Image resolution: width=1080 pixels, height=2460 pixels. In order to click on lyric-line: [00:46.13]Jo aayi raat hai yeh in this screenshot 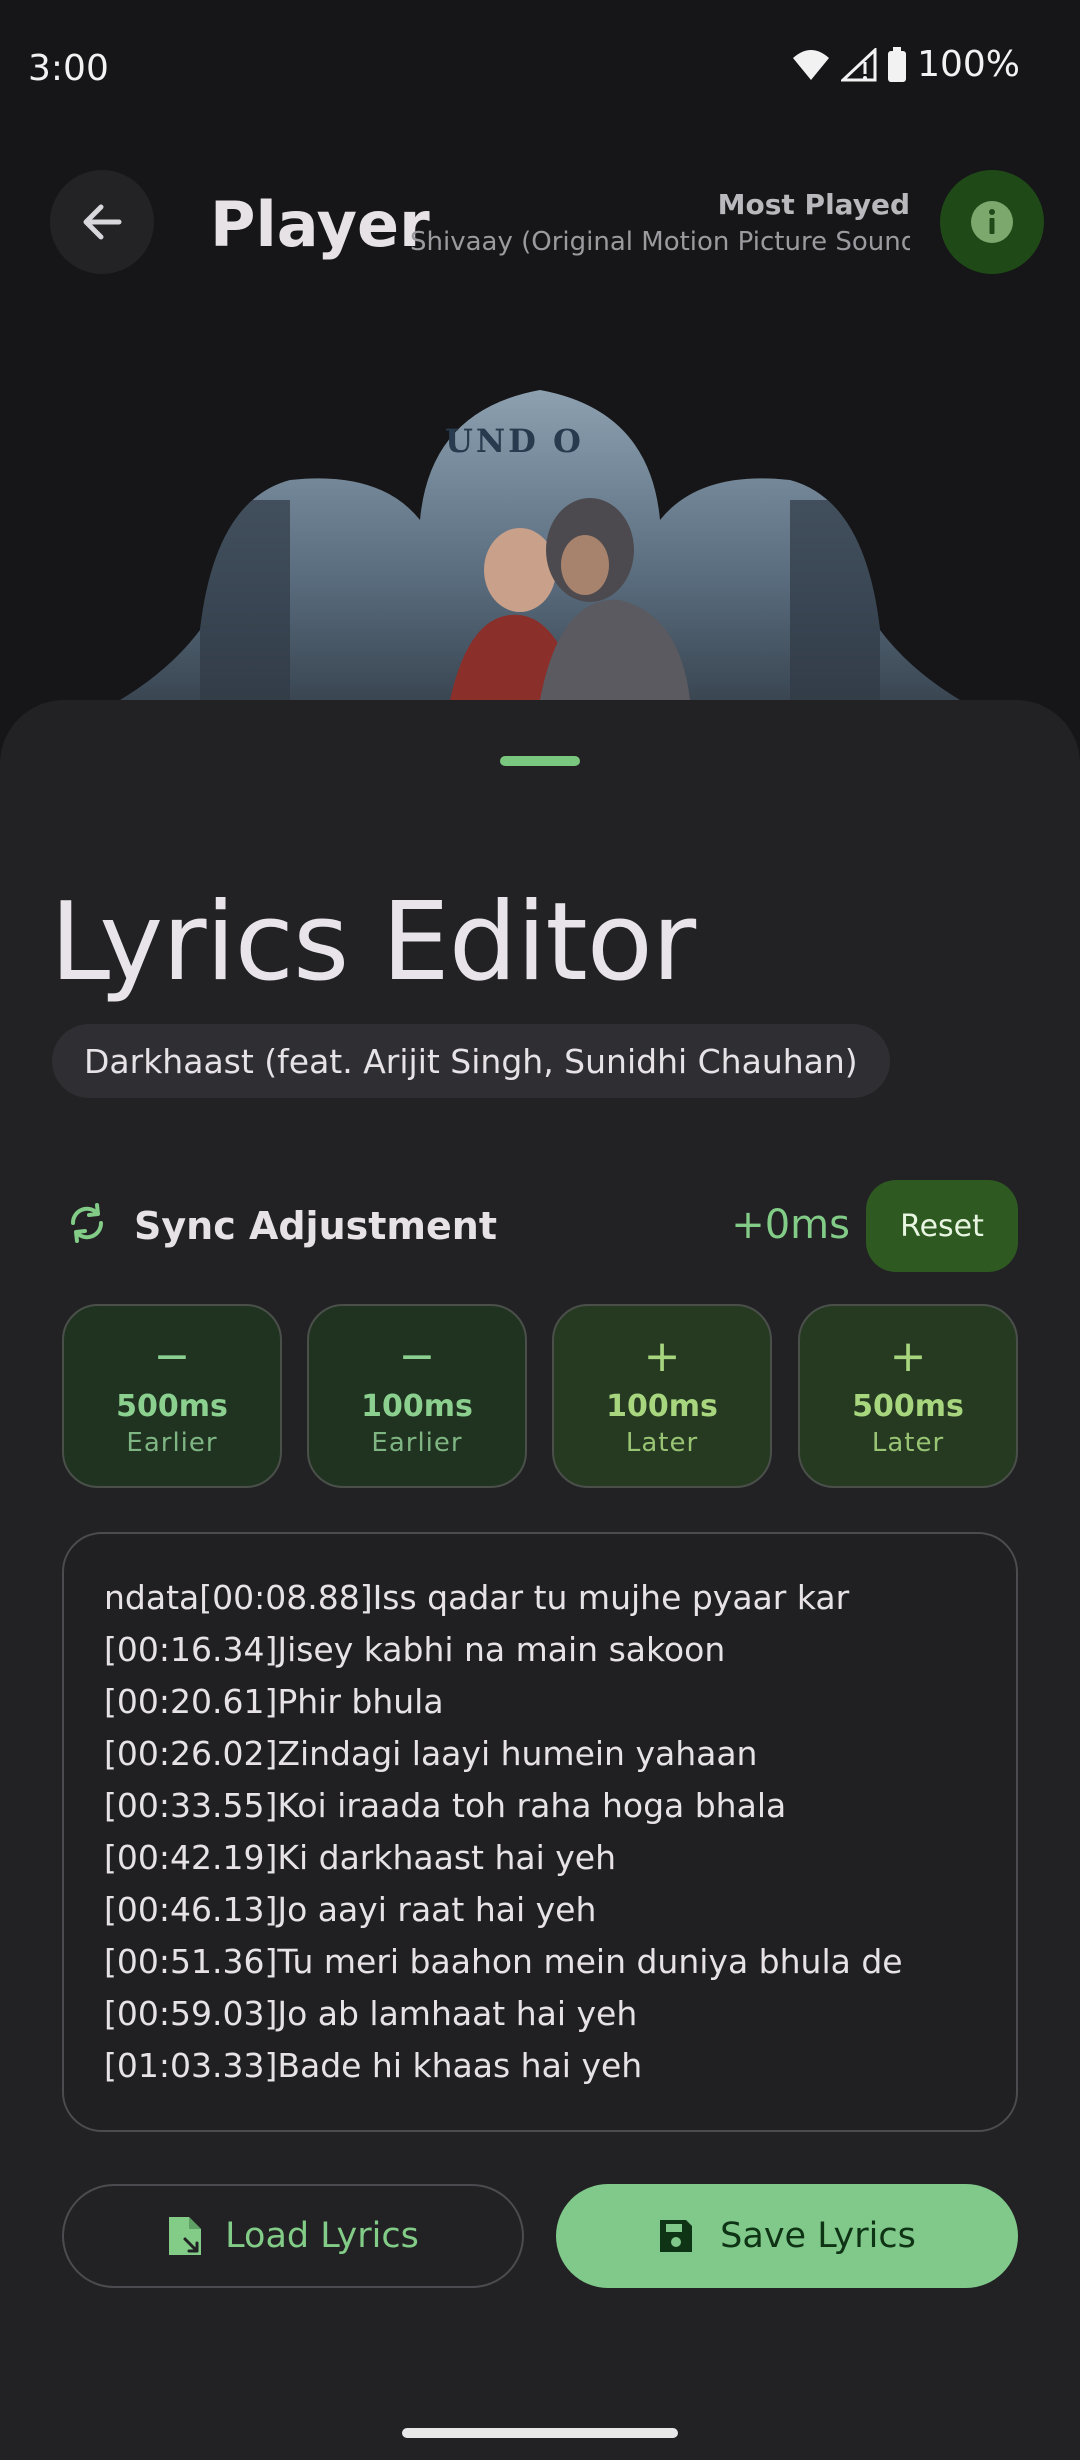, I will do `click(350, 1909)`.